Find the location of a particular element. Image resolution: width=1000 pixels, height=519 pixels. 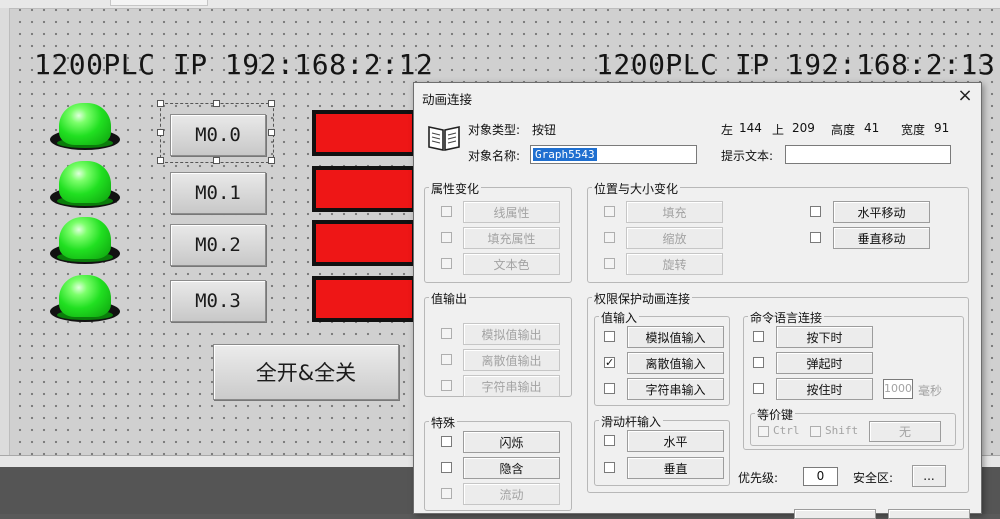

discrete-output-checkbox is located at coordinates (446, 359).